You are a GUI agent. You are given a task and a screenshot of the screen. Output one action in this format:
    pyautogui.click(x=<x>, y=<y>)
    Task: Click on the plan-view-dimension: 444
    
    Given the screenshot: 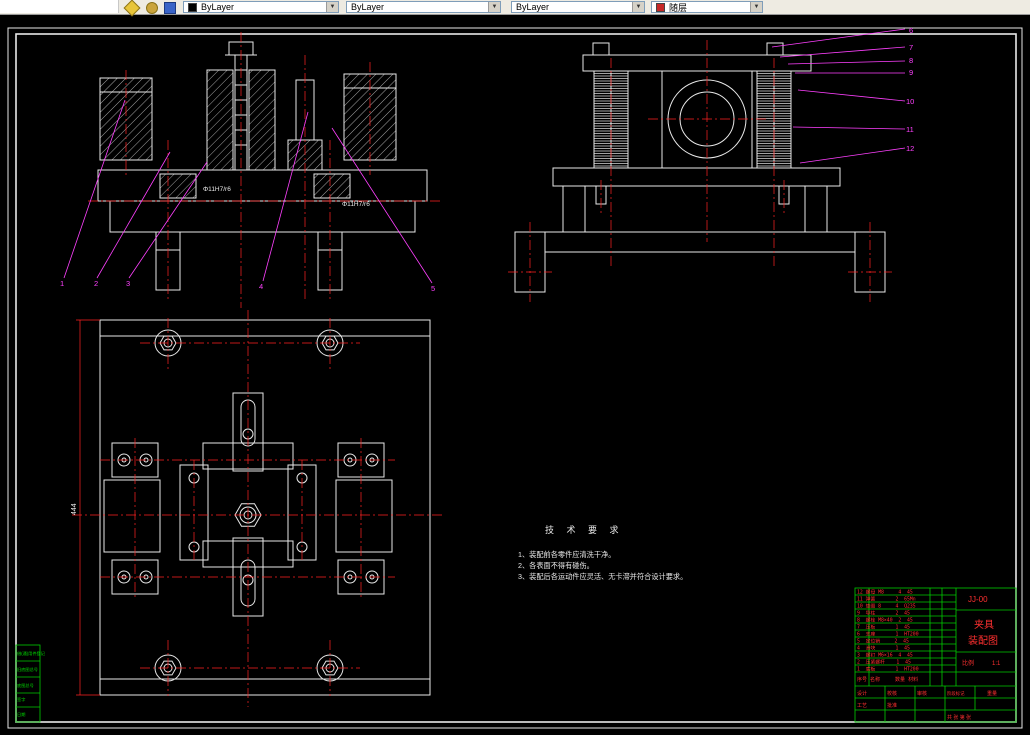 What is the action you would take?
    pyautogui.click(x=85, y=507)
    